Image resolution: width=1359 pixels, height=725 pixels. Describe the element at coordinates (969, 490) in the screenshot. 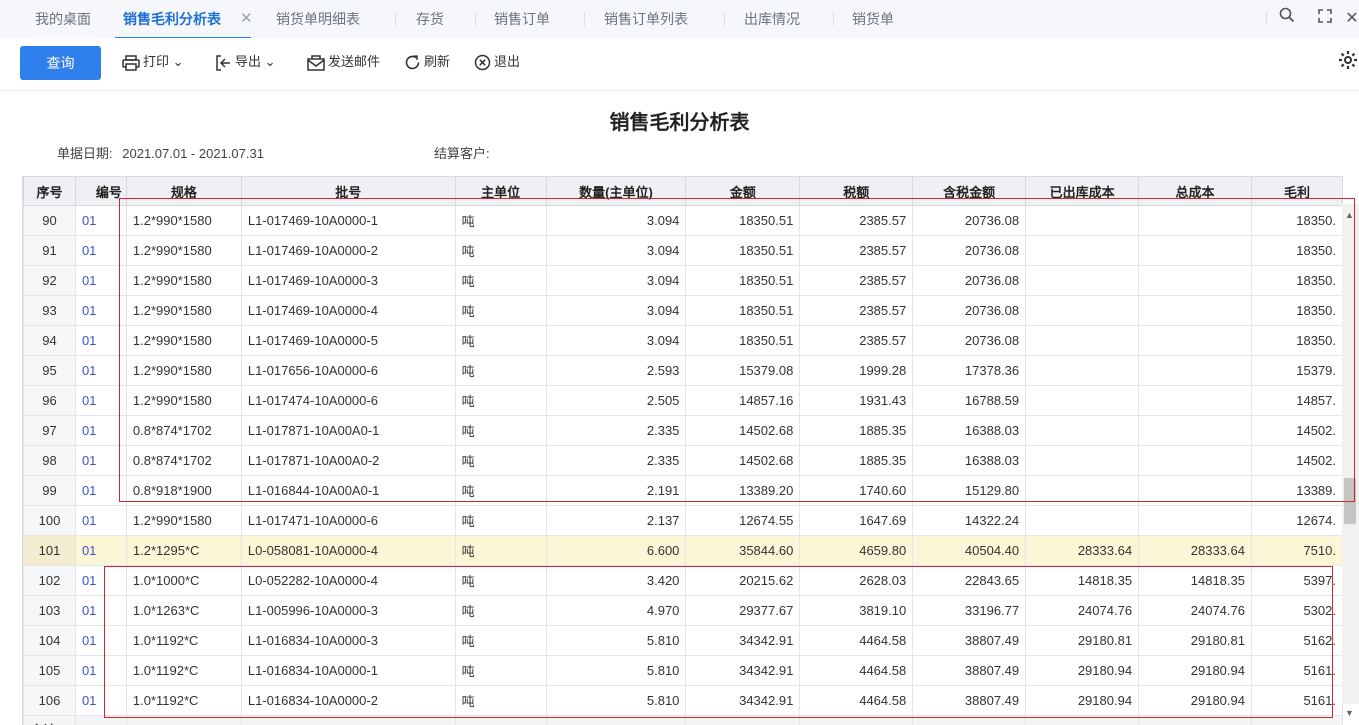

I see `tax-included-amount-cell: 15129.80` at that location.